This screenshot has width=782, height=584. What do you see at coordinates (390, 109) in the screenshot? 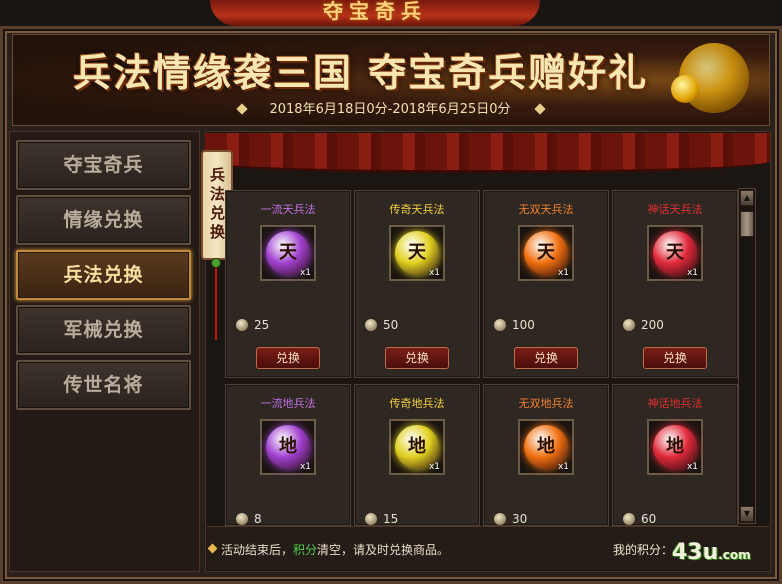
I see `event-date-range: 2018年6月18日0分-2018年6月25日0分` at bounding box center [390, 109].